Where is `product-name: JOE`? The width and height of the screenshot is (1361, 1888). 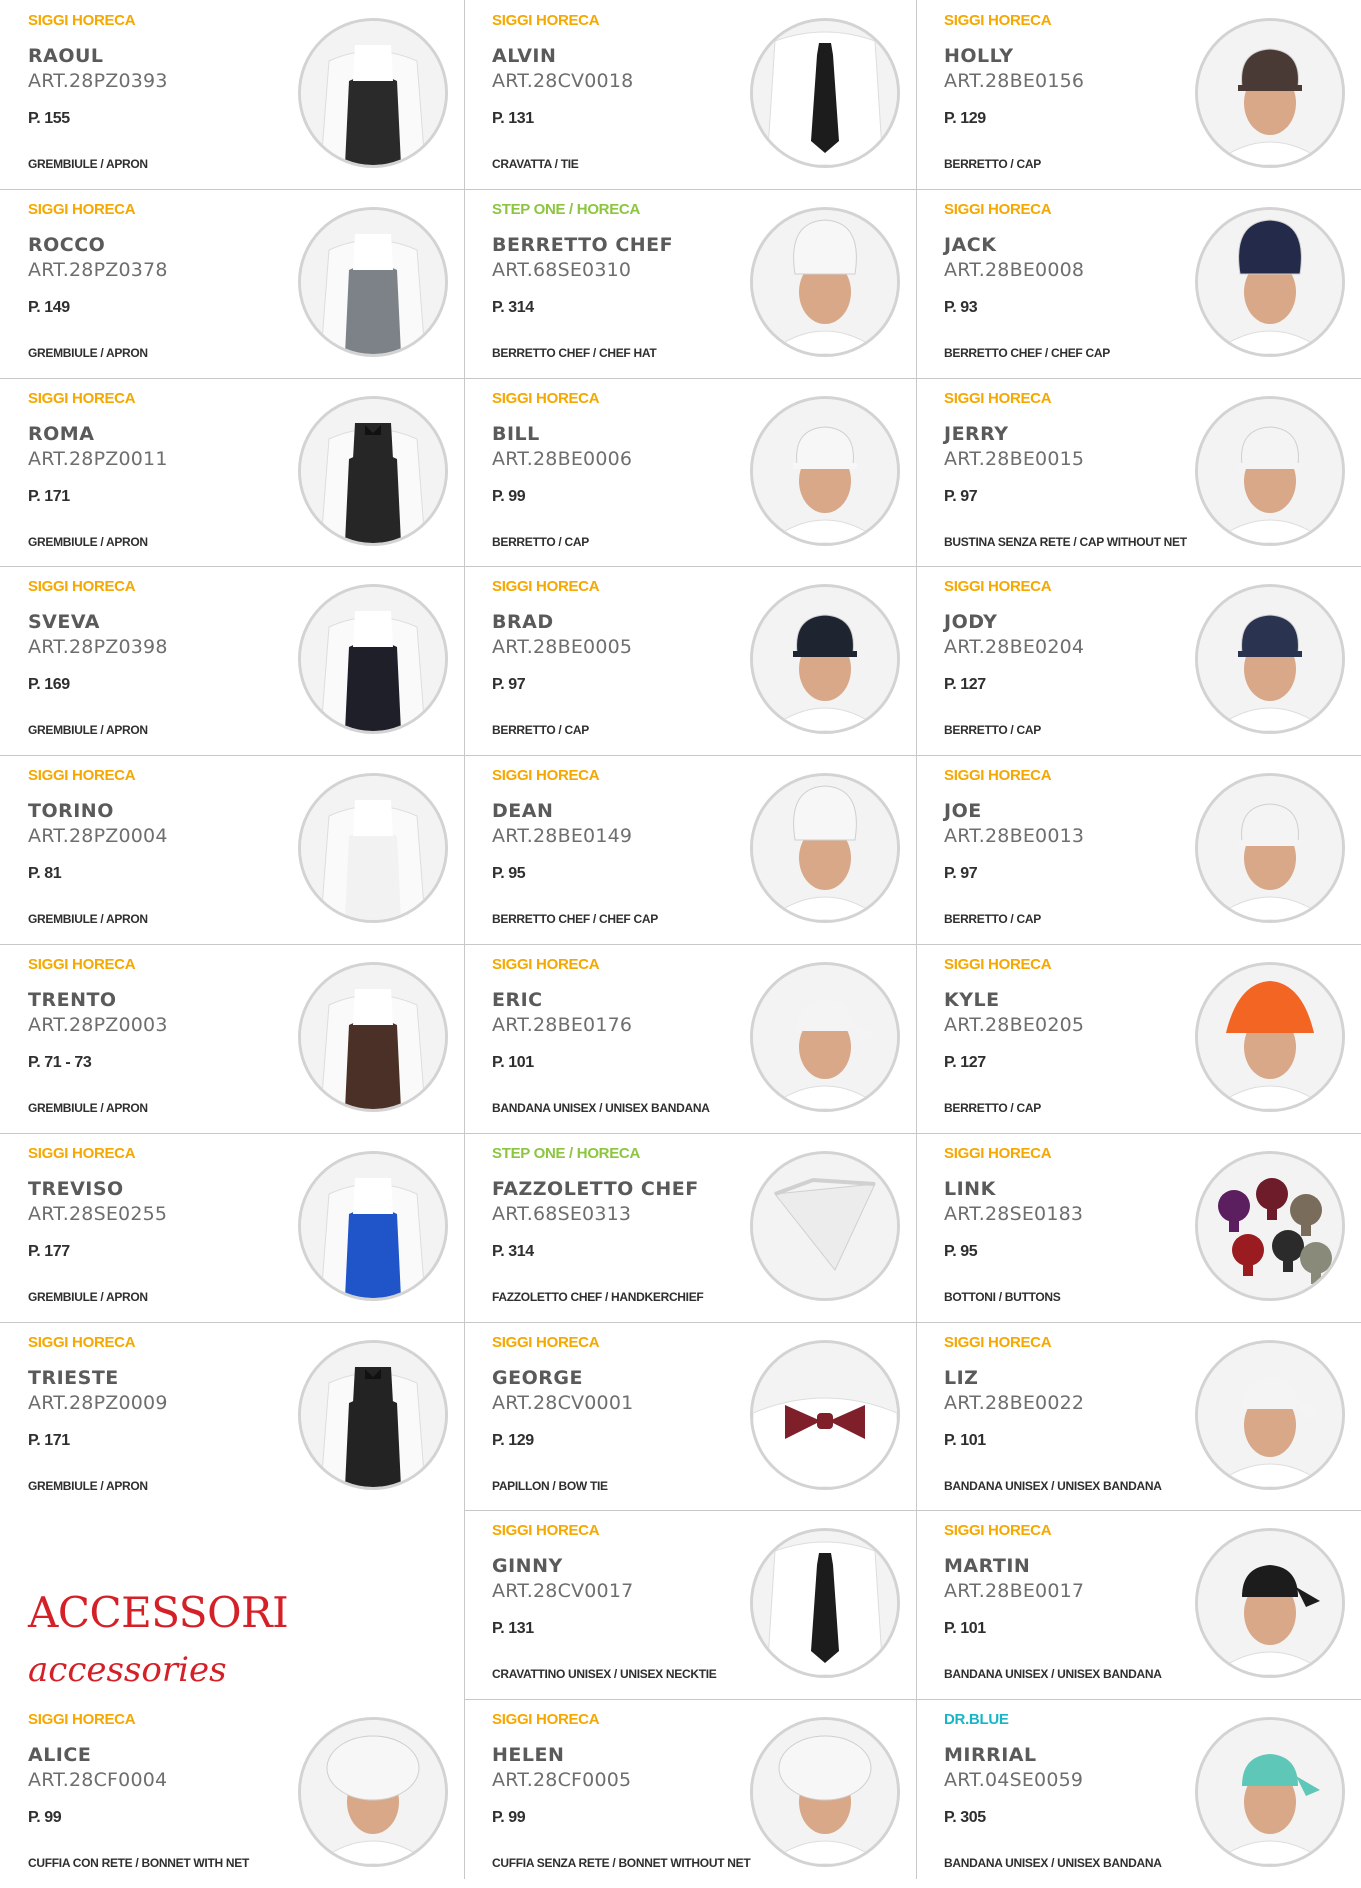 product-name: JOE is located at coordinates (963, 811).